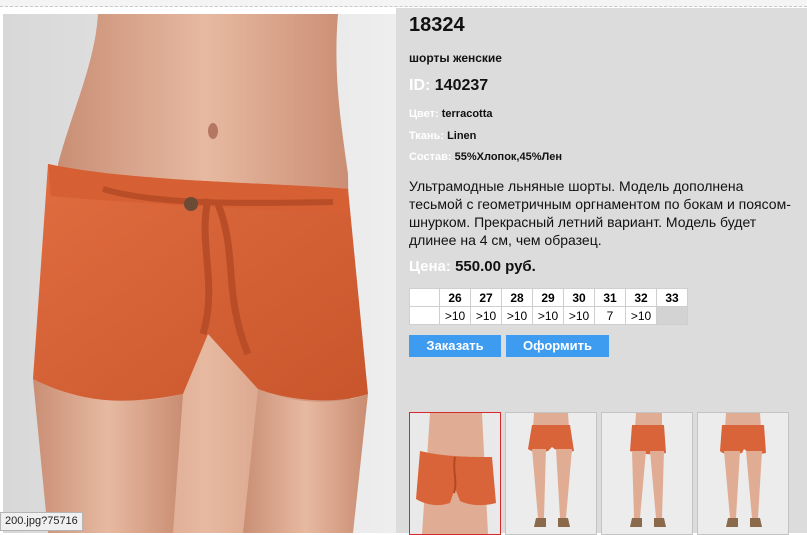 The image size is (807, 535). What do you see at coordinates (461, 85) in the screenshot?
I see `id-value: 140237` at bounding box center [461, 85].